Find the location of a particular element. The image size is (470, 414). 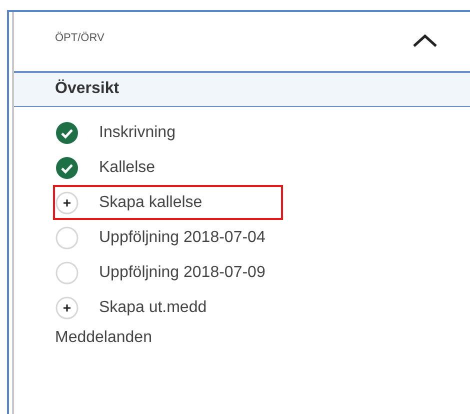

nav-item: Uppföljning 2018-07-04 is located at coordinates (168, 237).